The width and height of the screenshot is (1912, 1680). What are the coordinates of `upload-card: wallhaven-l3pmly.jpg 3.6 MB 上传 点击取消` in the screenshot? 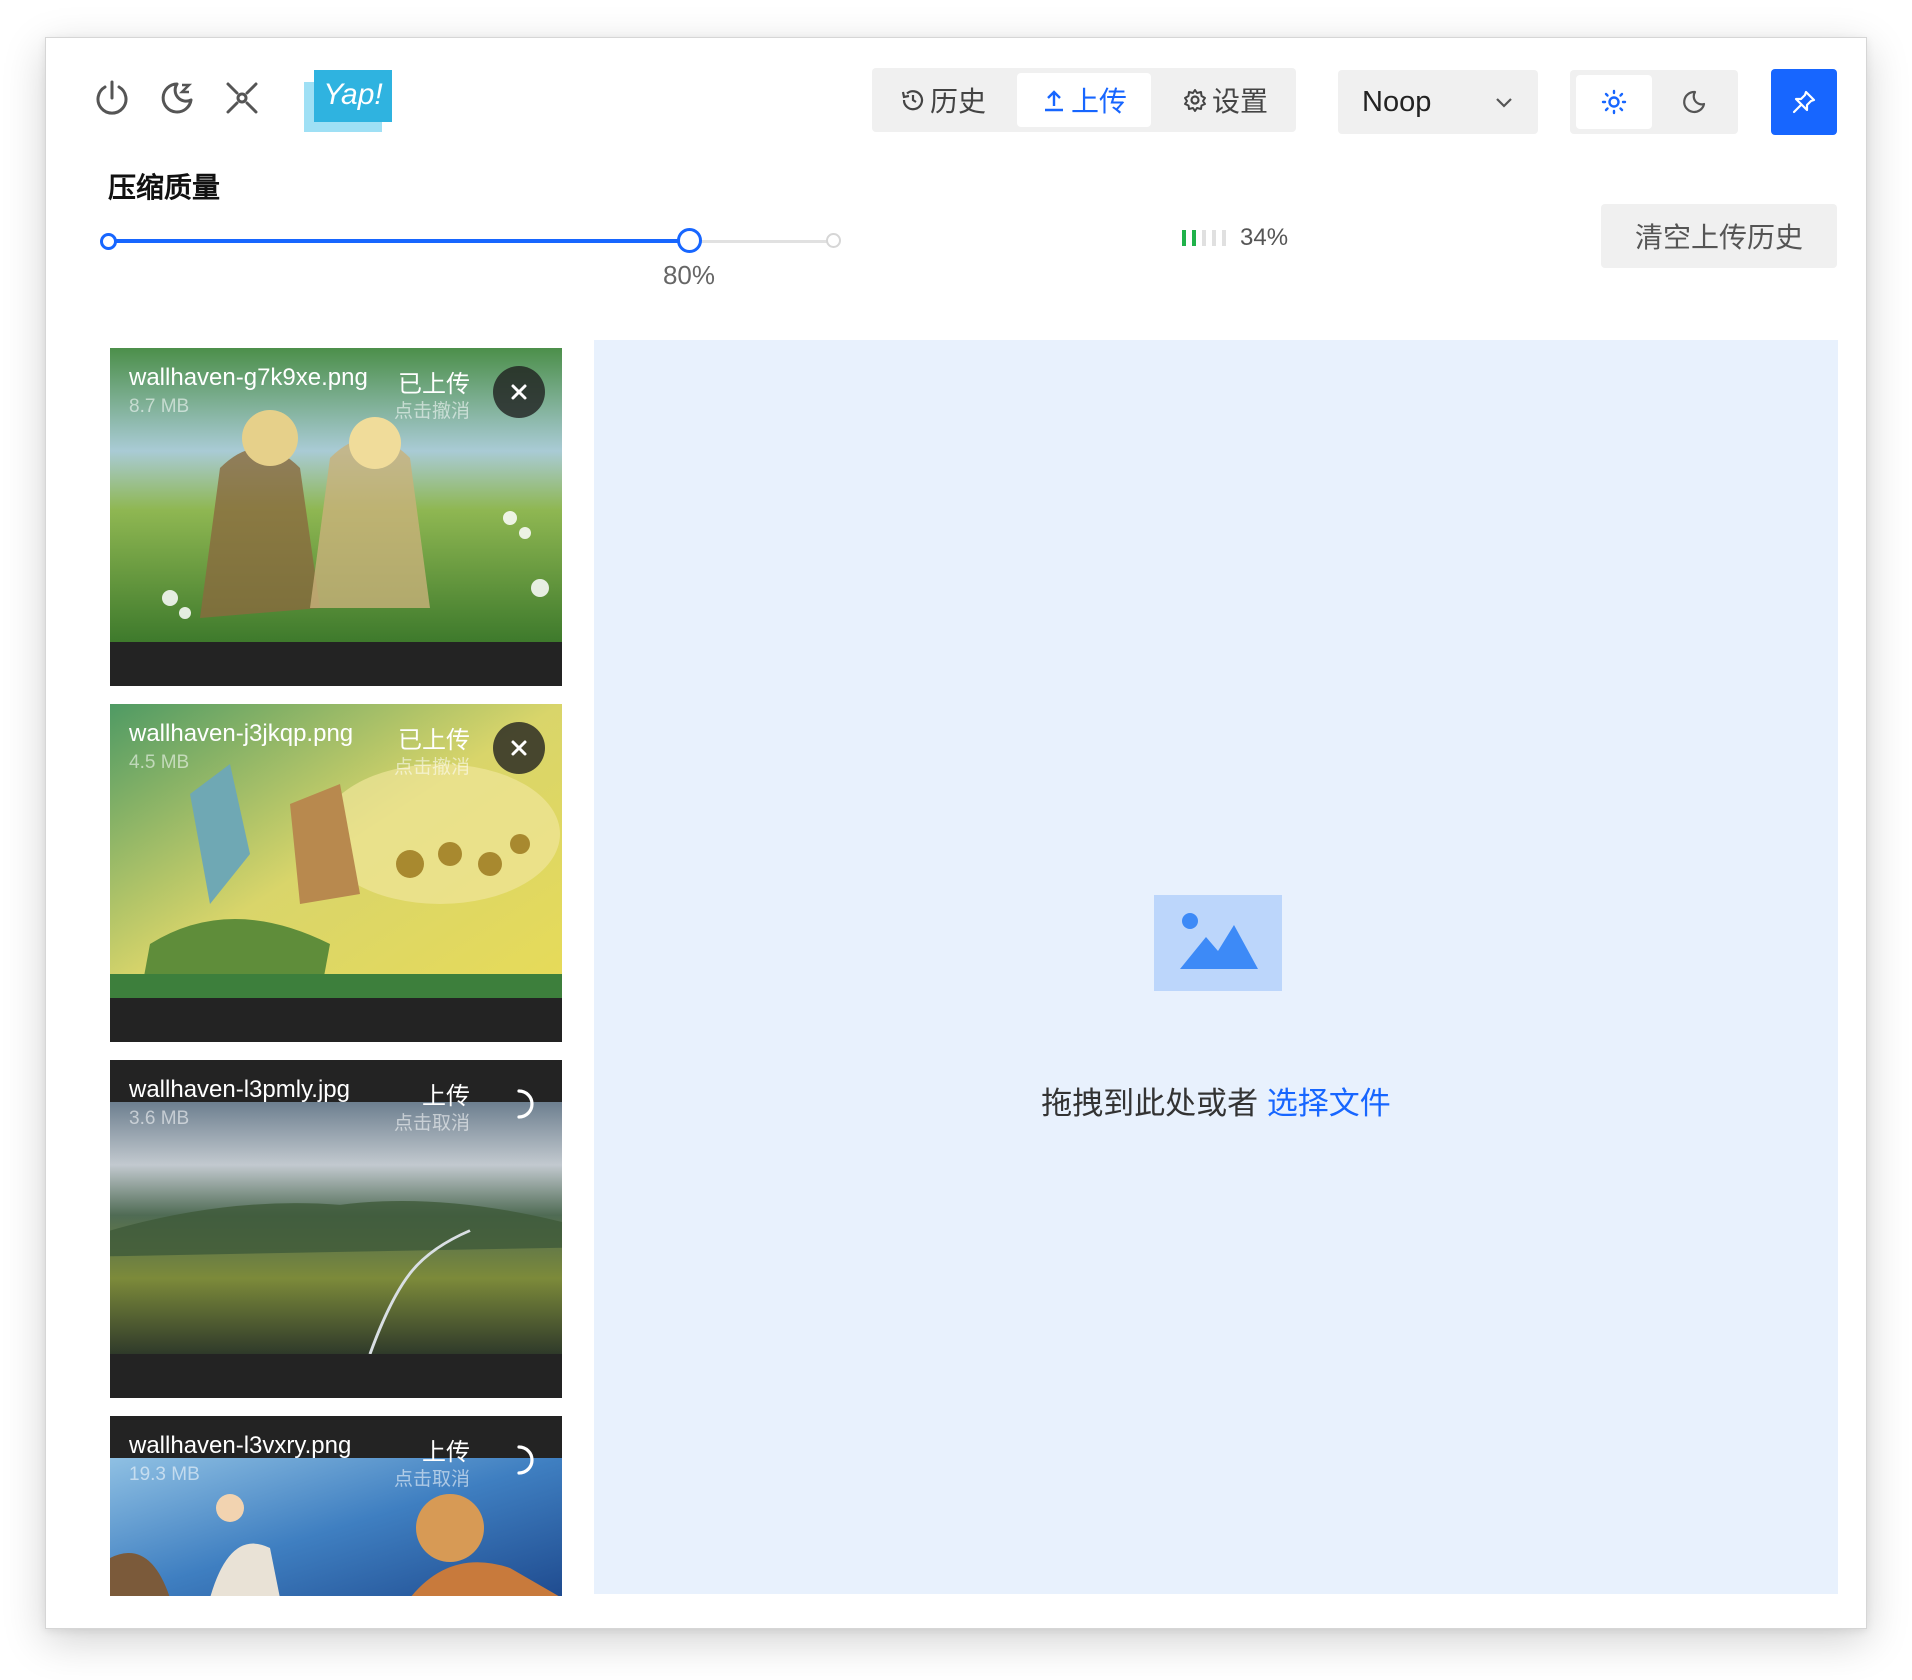 It's located at (336, 1229).